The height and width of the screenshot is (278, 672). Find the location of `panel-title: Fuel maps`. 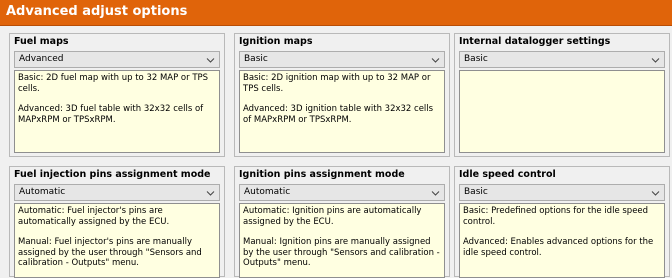

panel-title: Fuel maps is located at coordinates (41, 41).